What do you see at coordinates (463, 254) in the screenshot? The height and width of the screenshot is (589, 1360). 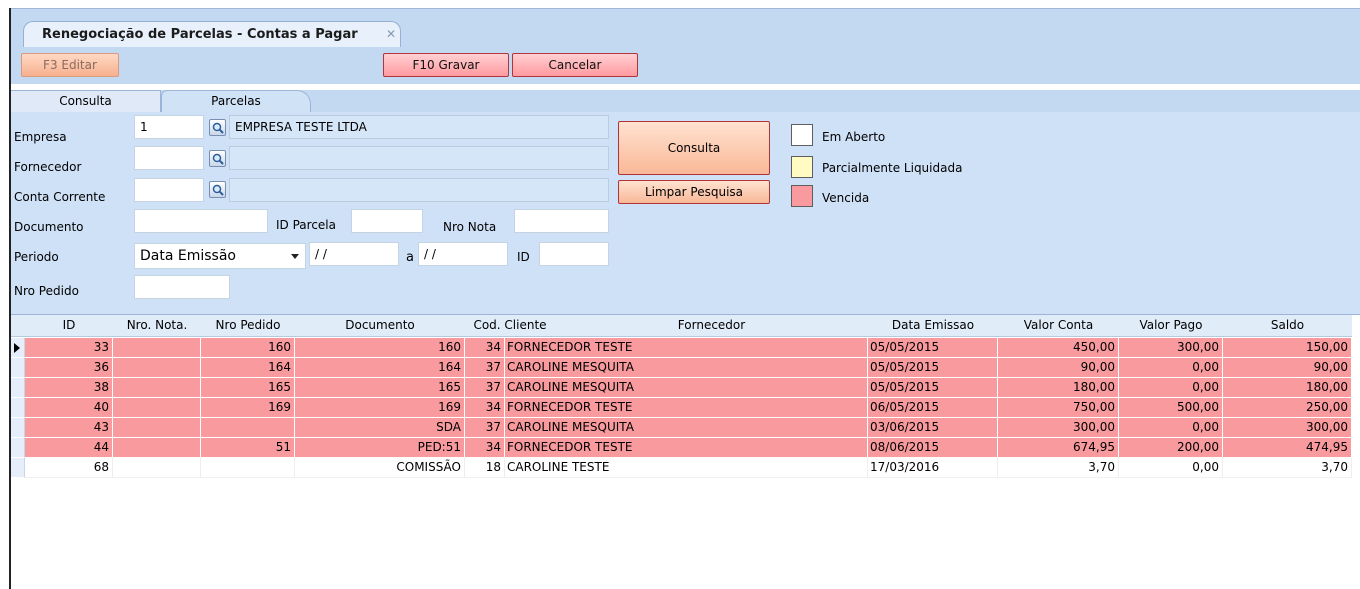 I see `date-to-input: / /` at bounding box center [463, 254].